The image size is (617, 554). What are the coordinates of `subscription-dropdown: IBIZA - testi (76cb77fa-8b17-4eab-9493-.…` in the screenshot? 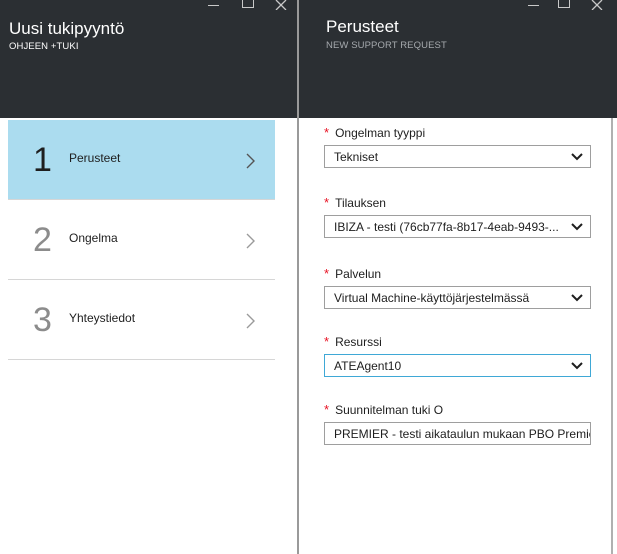 It's located at (457, 226).